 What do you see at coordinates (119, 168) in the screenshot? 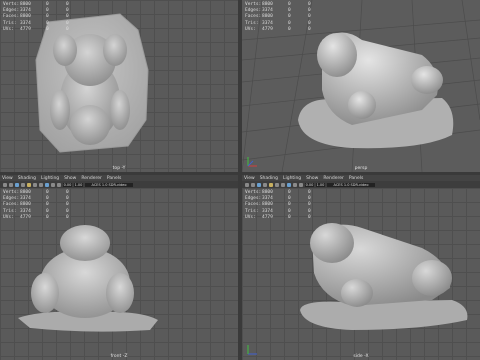
I see `viewport-label: top -Y` at bounding box center [119, 168].